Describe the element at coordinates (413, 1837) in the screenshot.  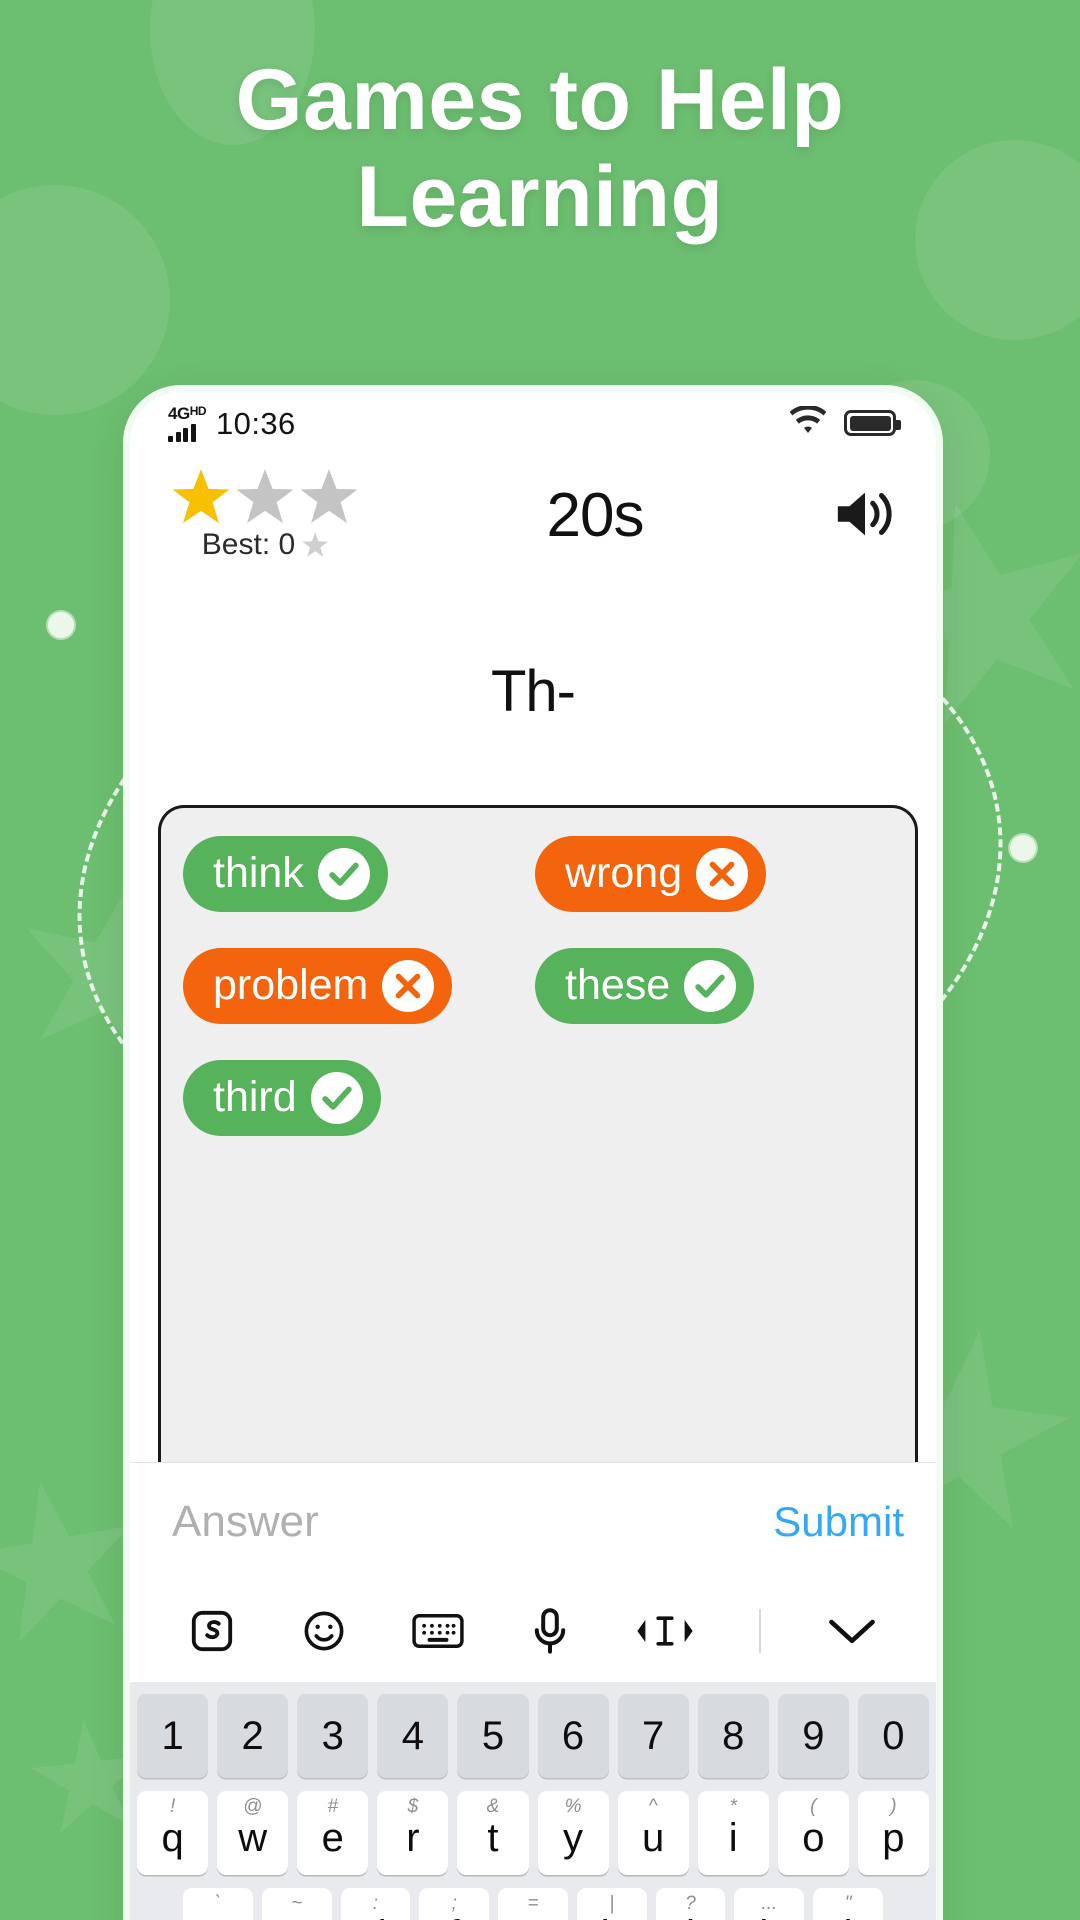
I see `key-label: r` at that location.